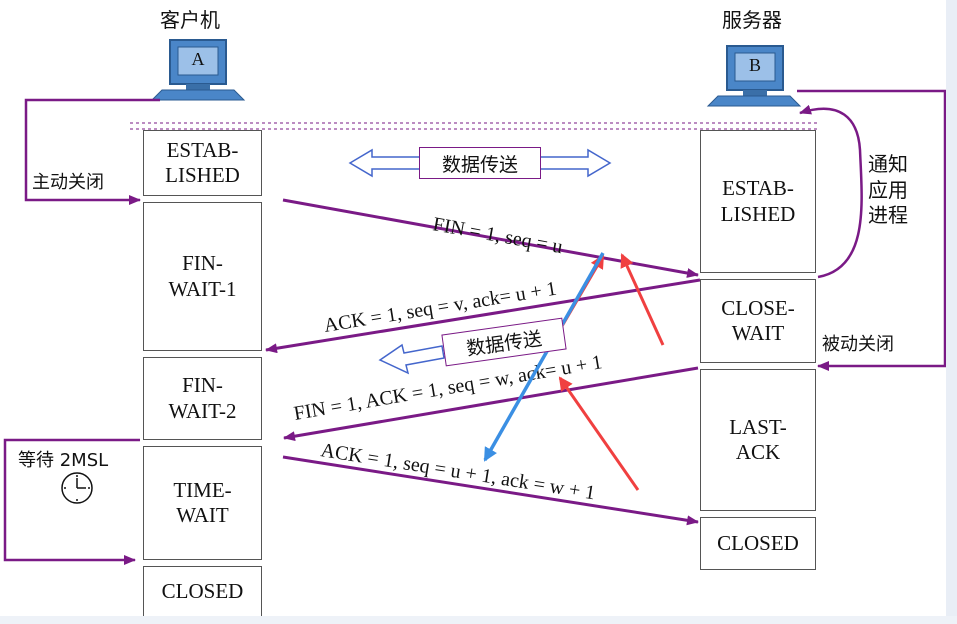 The width and height of the screenshot is (957, 624). I want to click on clock-icon, so click(77, 488).